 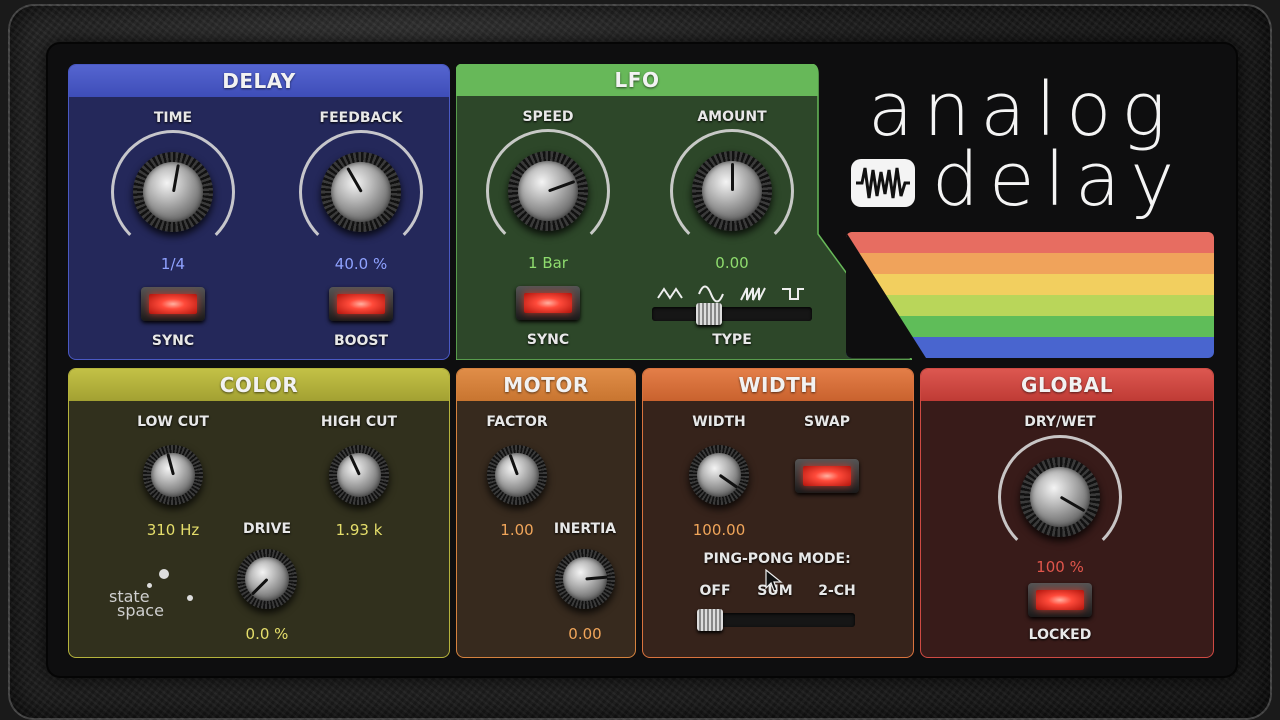 I want to click on lfo-panel: LFO SPEED AMOUNT 1 Bar 0.00 SYNC TYPE, so click(x=684, y=212).